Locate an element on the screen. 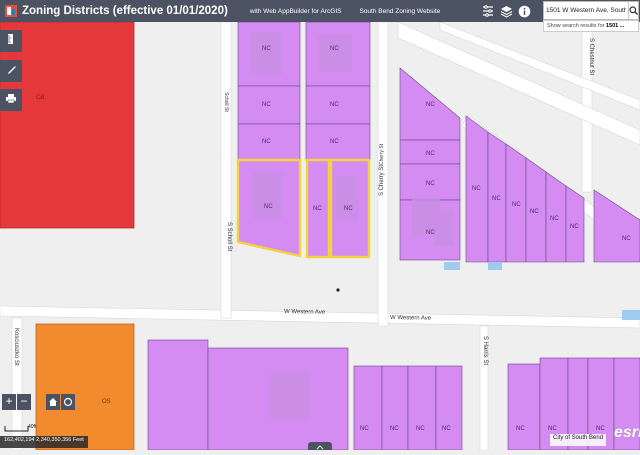 The image size is (640, 455). street-label: S Chestnut St is located at coordinates (591, 56).